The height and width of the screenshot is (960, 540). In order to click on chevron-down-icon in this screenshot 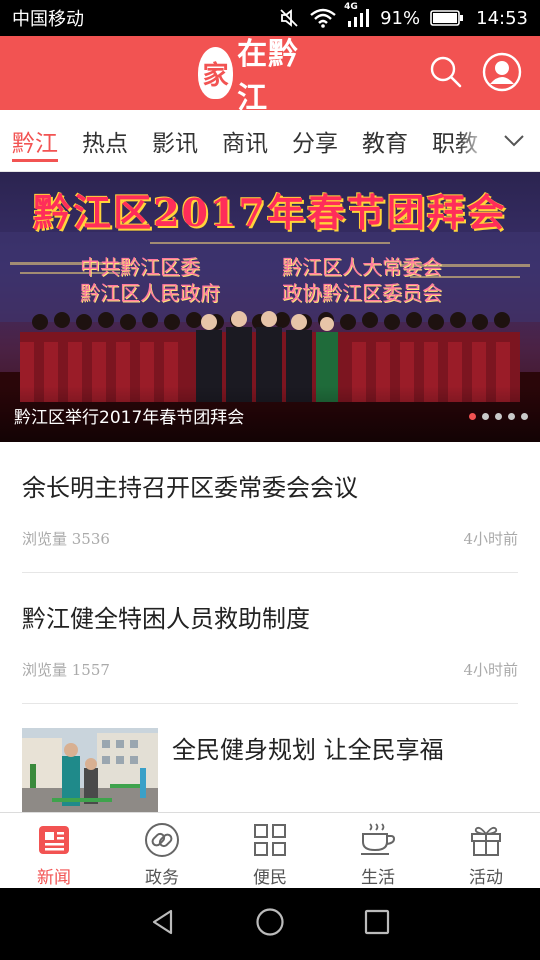, I will do `click(514, 141)`.